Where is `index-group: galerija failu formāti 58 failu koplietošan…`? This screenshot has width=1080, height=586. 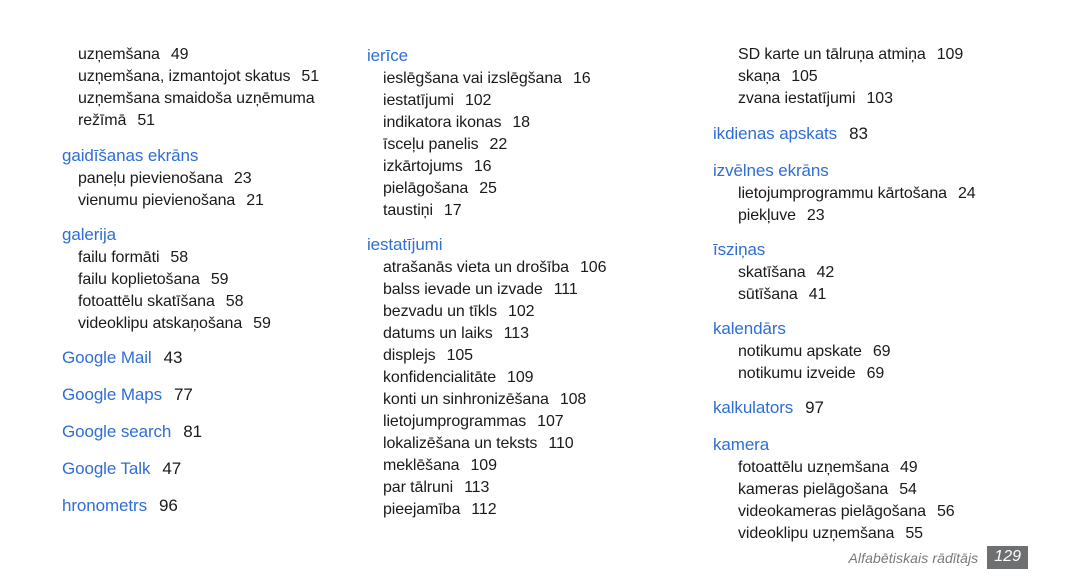 index-group: galerija failu formāti 58 failu koplietošan… is located at coordinates (209, 279).